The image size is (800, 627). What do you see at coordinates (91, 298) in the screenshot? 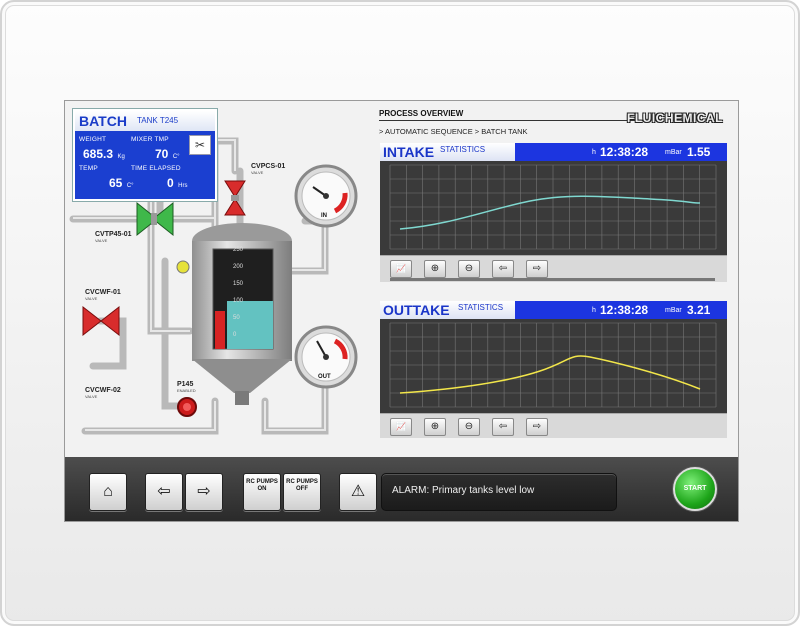
I see `valve-cvcwf1-sub: VALVE` at bounding box center [91, 298].